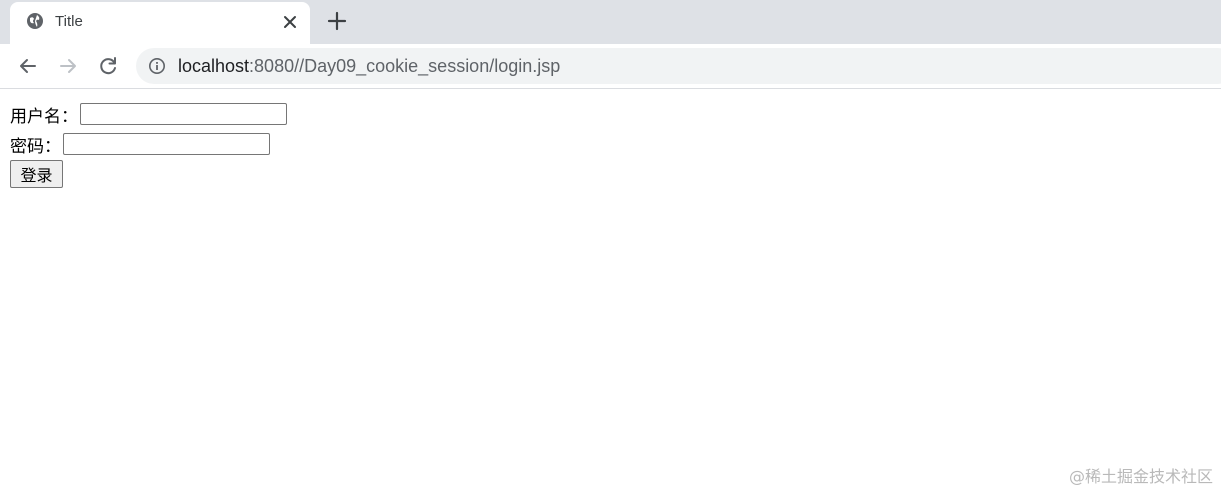 The height and width of the screenshot is (495, 1221). Describe the element at coordinates (610, 22) in the screenshot. I see `tab-strip: Title` at that location.